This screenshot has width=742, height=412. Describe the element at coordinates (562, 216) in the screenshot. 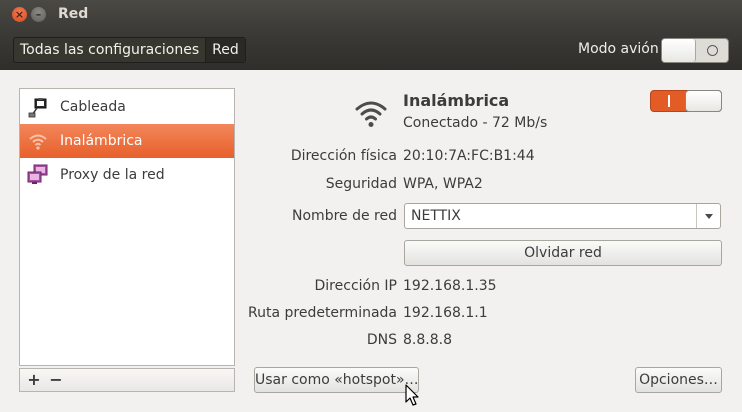

I see `network-name-combobox: NETTIX` at that location.